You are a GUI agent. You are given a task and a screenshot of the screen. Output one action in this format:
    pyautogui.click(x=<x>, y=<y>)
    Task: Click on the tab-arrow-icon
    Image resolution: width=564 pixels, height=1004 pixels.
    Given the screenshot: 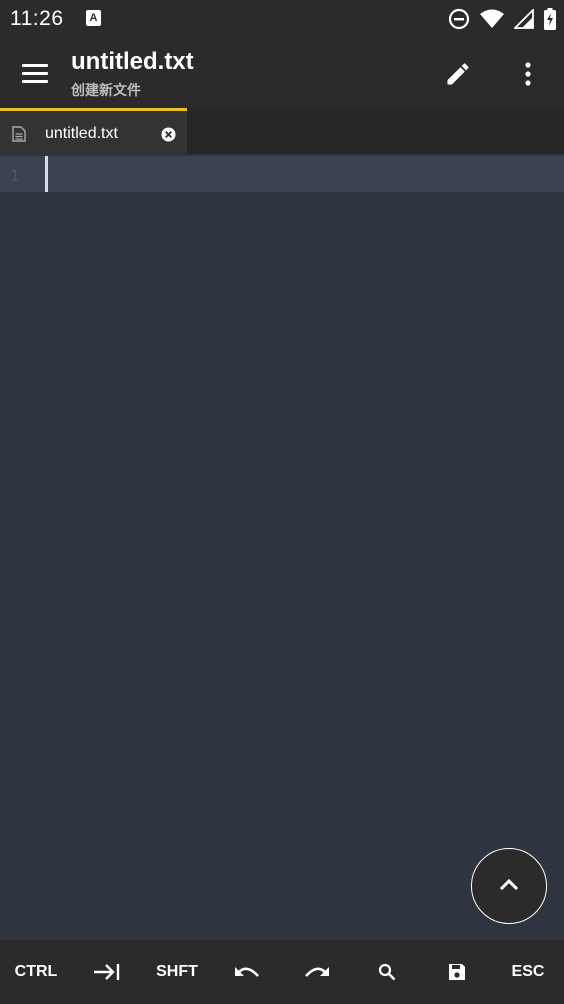 What is the action you would take?
    pyautogui.click(x=107, y=972)
    